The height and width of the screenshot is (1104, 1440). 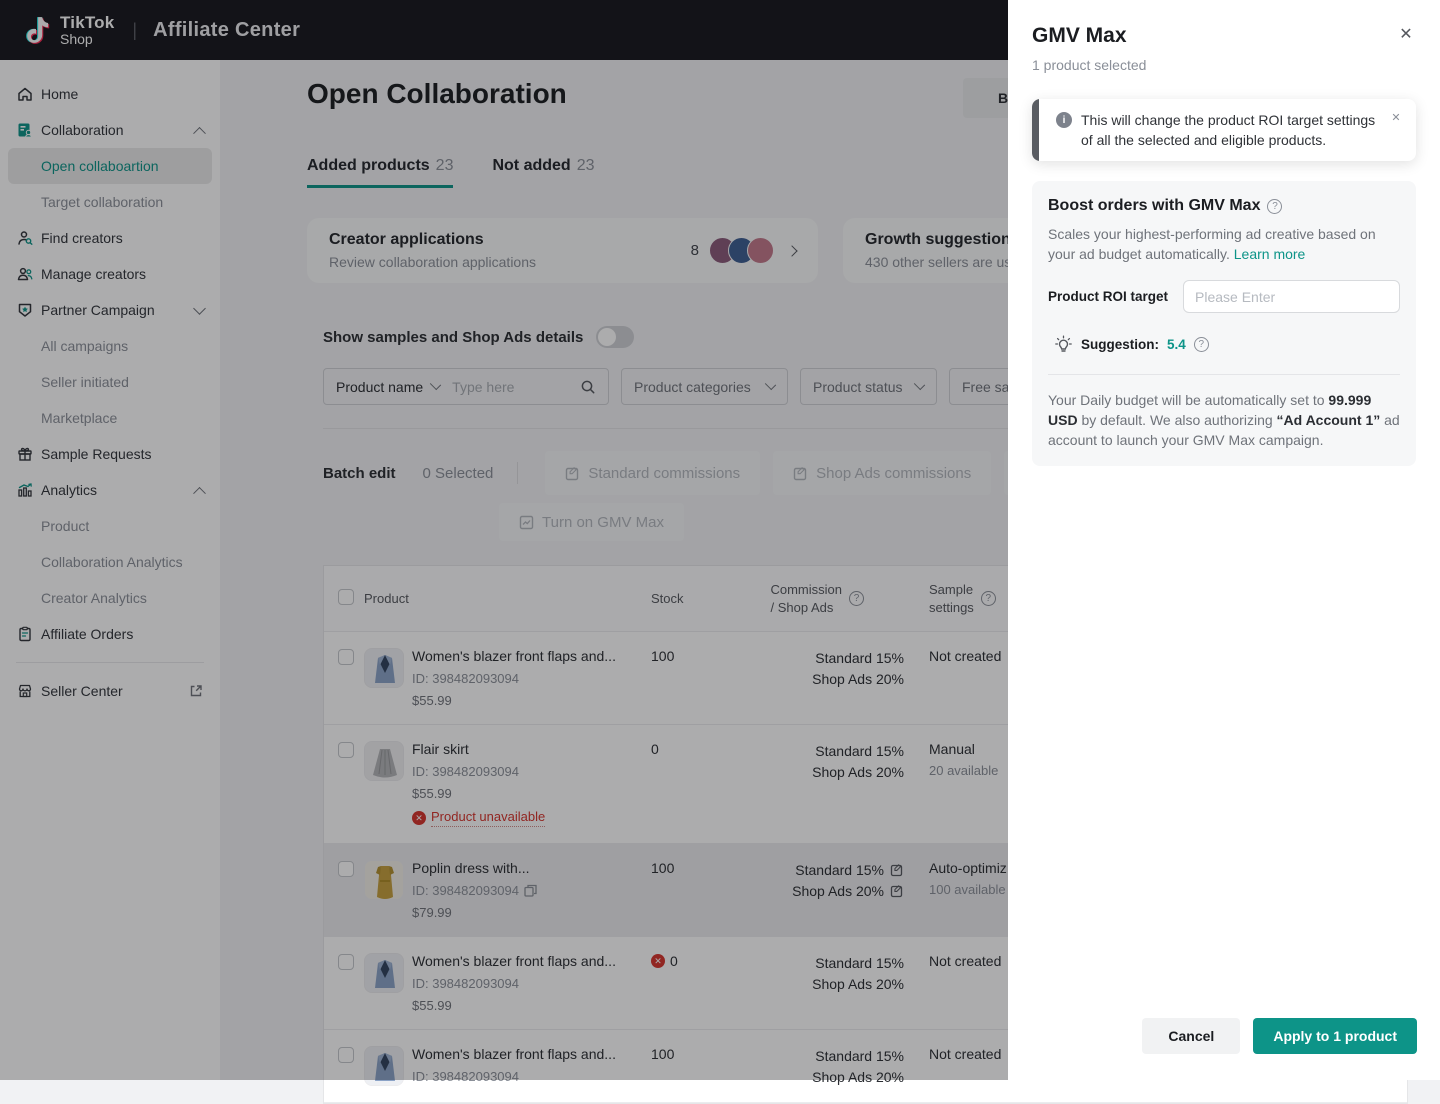 I want to click on drawer-footer: Cancel Apply to 1 product, so click(x=1279, y=1036).